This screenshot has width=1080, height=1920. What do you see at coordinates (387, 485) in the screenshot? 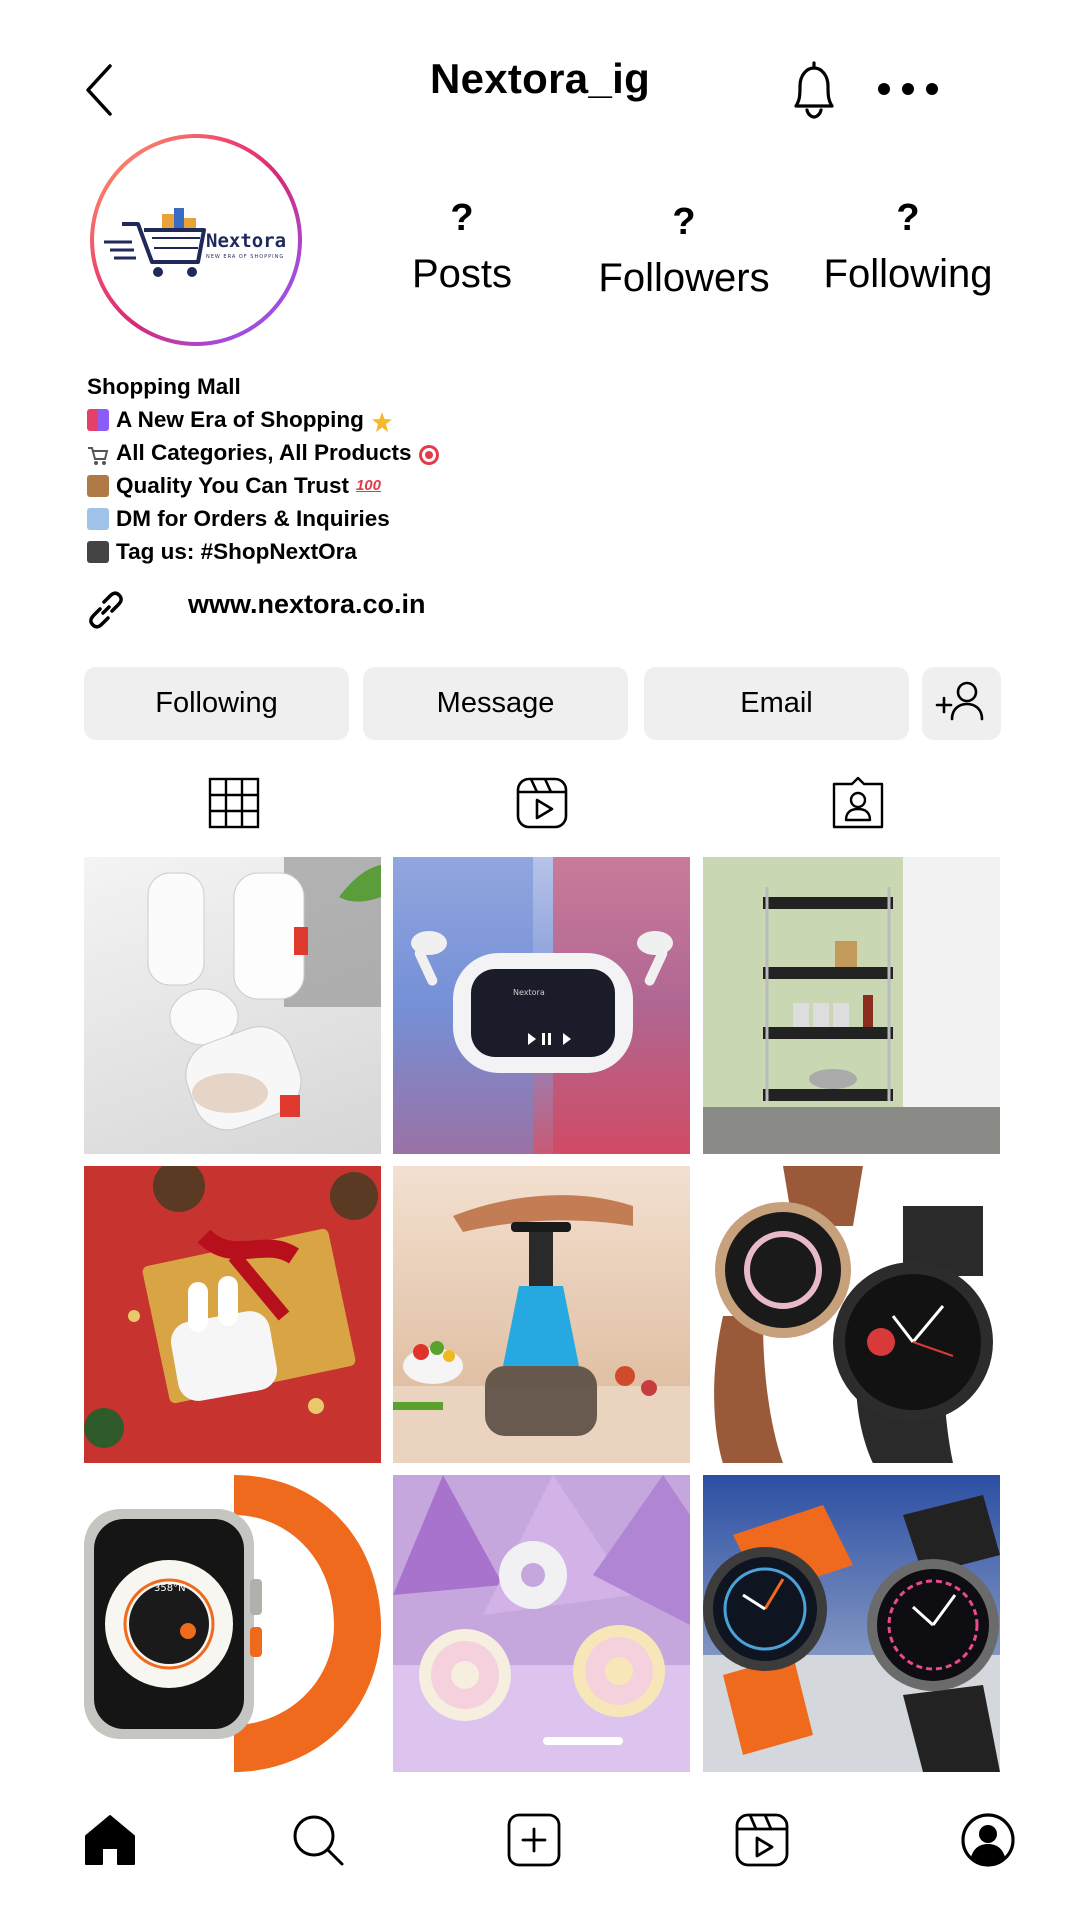
I see `bio-line: Quality You Can Trust 100` at bounding box center [387, 485].